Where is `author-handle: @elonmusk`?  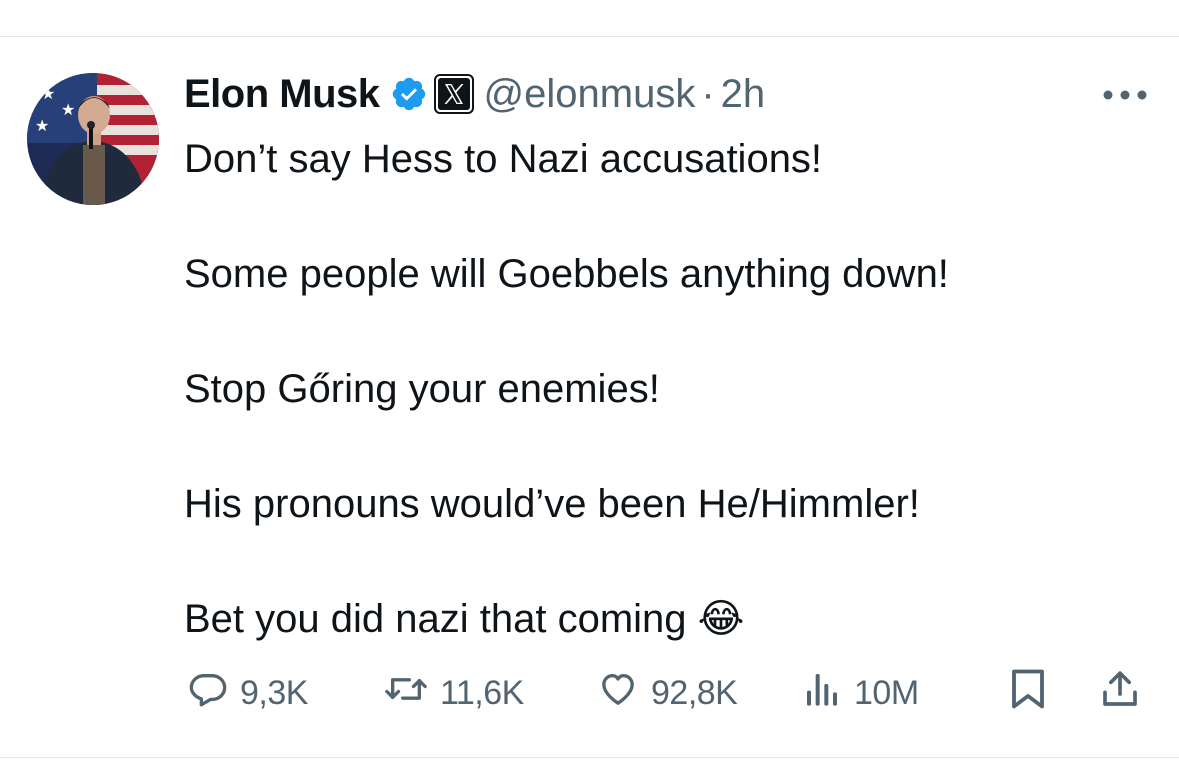 author-handle: @elonmusk is located at coordinates (590, 94).